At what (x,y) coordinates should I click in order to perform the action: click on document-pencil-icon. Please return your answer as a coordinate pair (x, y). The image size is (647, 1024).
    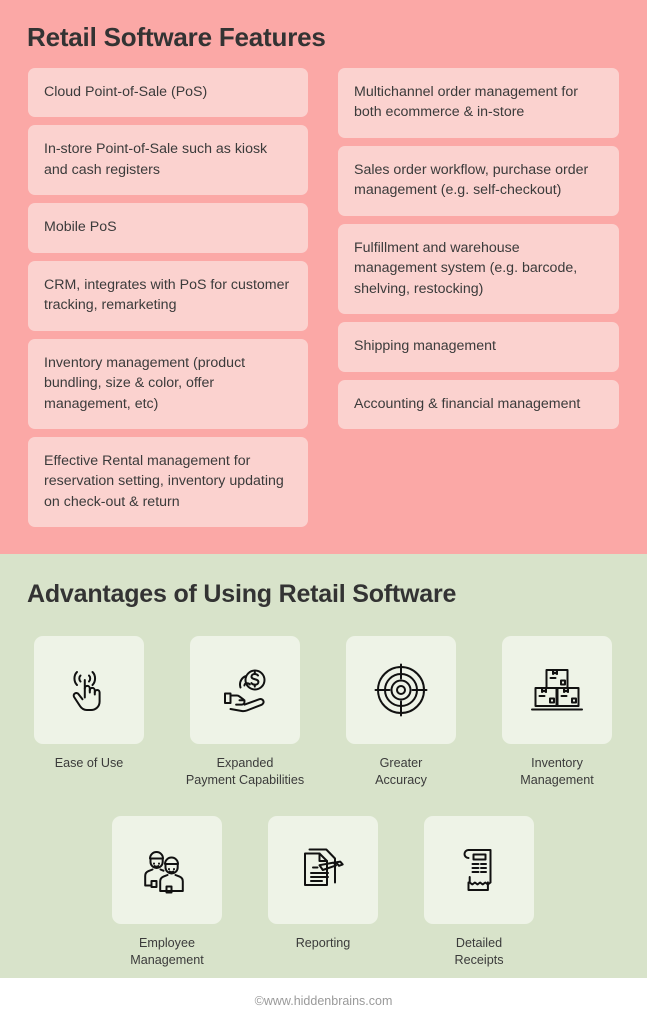
    Looking at the image, I should click on (323, 870).